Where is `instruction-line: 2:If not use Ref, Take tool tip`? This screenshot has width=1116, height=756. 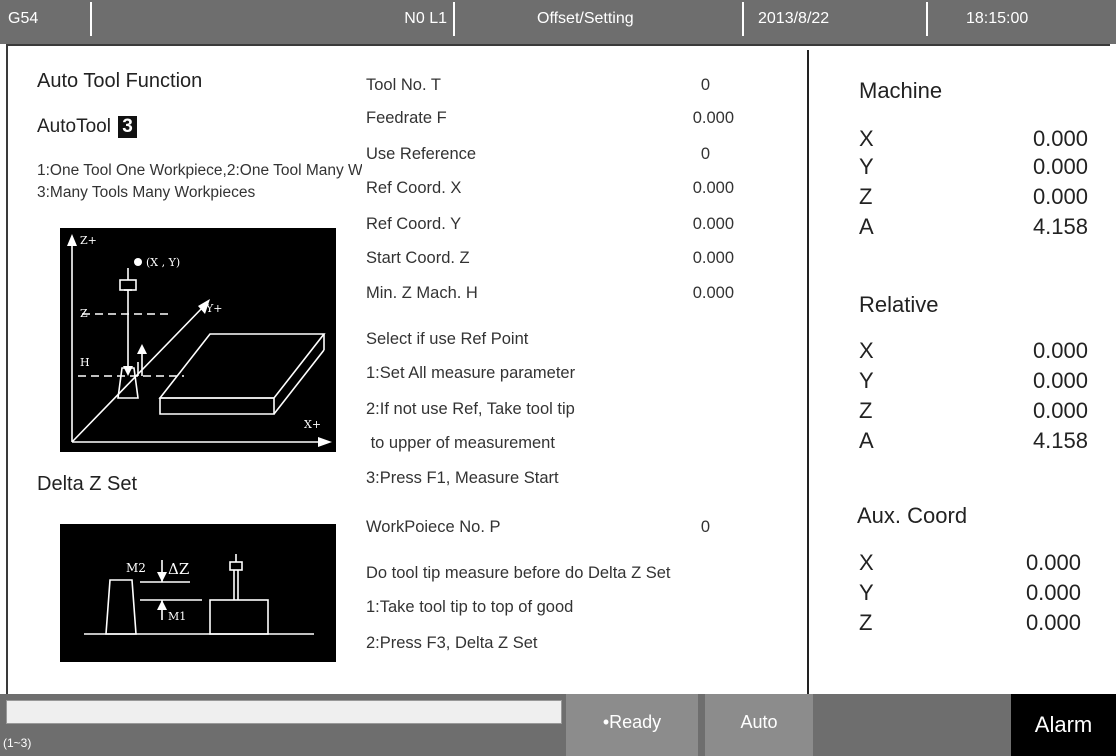
instruction-line: 2:If not use Ref, Take tool tip is located at coordinates (470, 409).